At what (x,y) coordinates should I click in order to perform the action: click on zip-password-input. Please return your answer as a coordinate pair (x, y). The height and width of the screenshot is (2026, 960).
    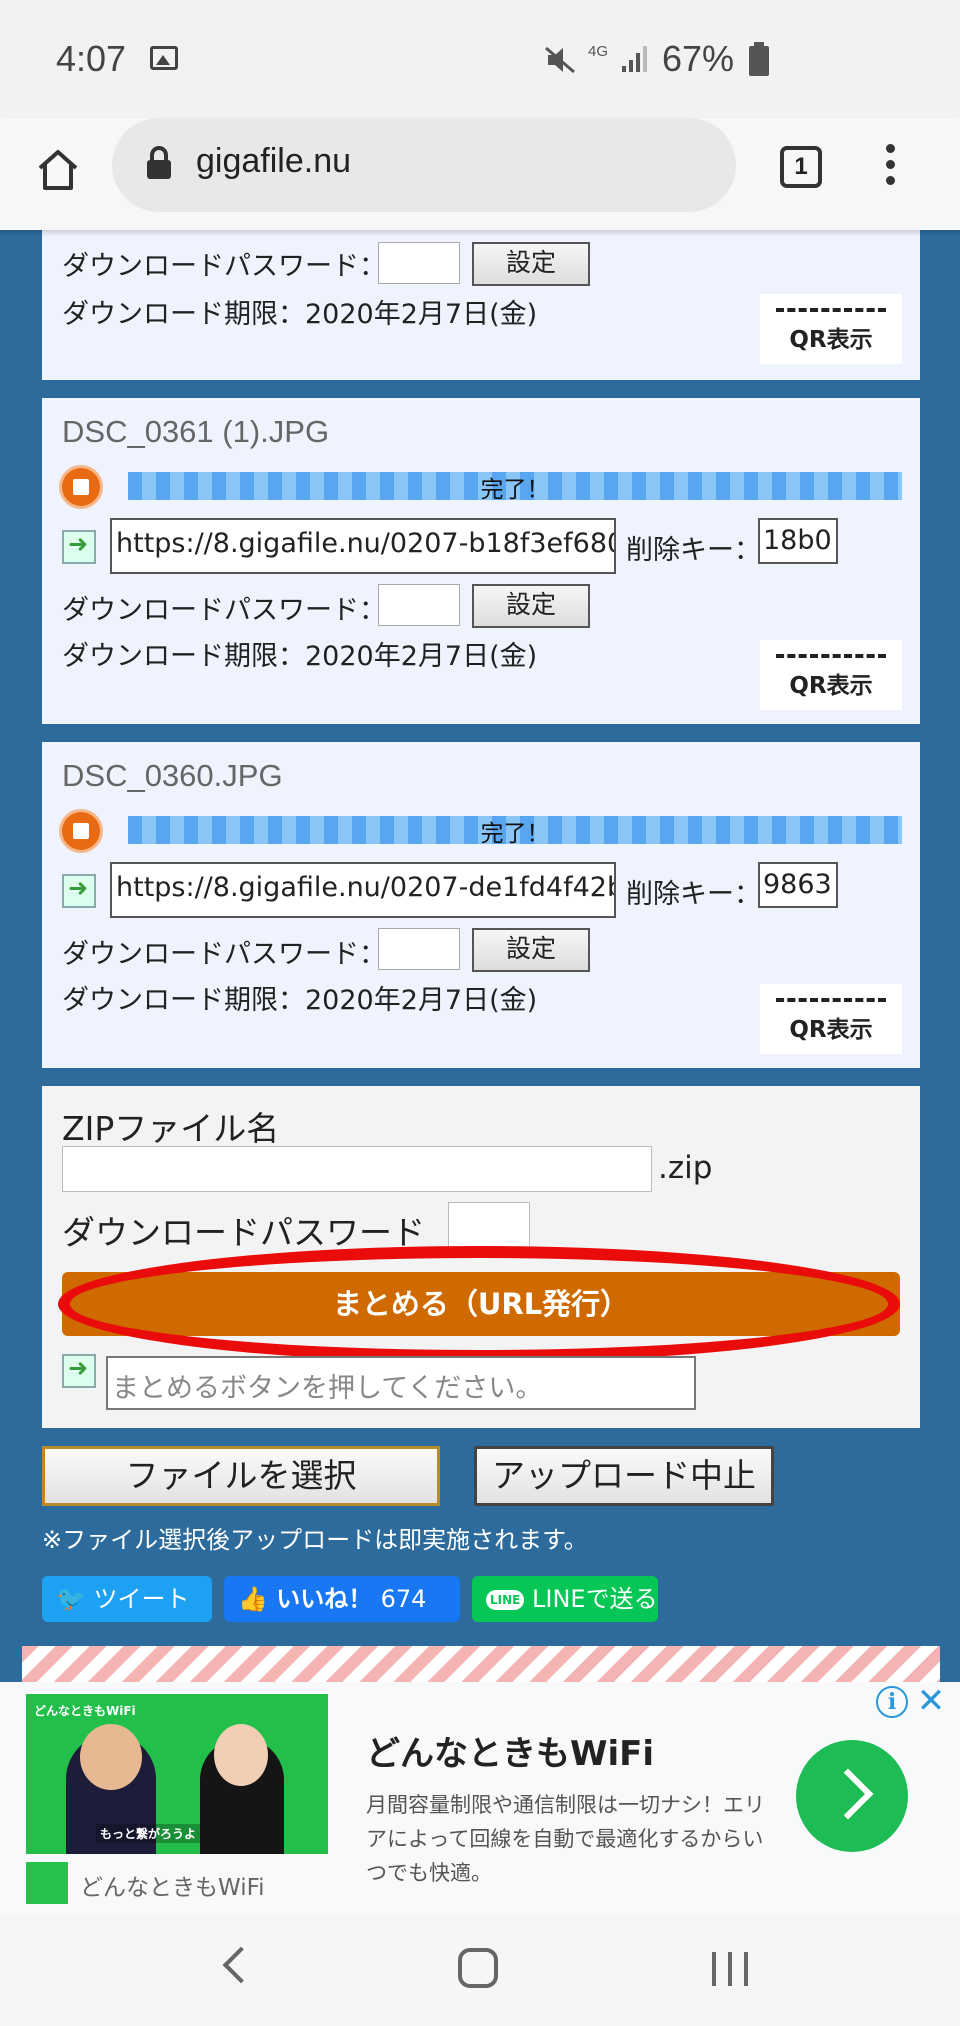
    Looking at the image, I should click on (489, 1225).